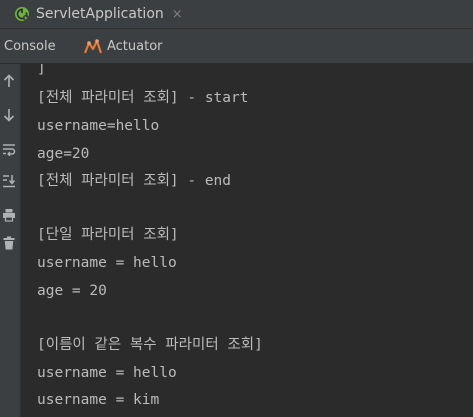 Image resolution: width=473 pixels, height=417 pixels. What do you see at coordinates (134, 181) in the screenshot?
I see `console-line: [전체 파라미터 조회] - end` at bounding box center [134, 181].